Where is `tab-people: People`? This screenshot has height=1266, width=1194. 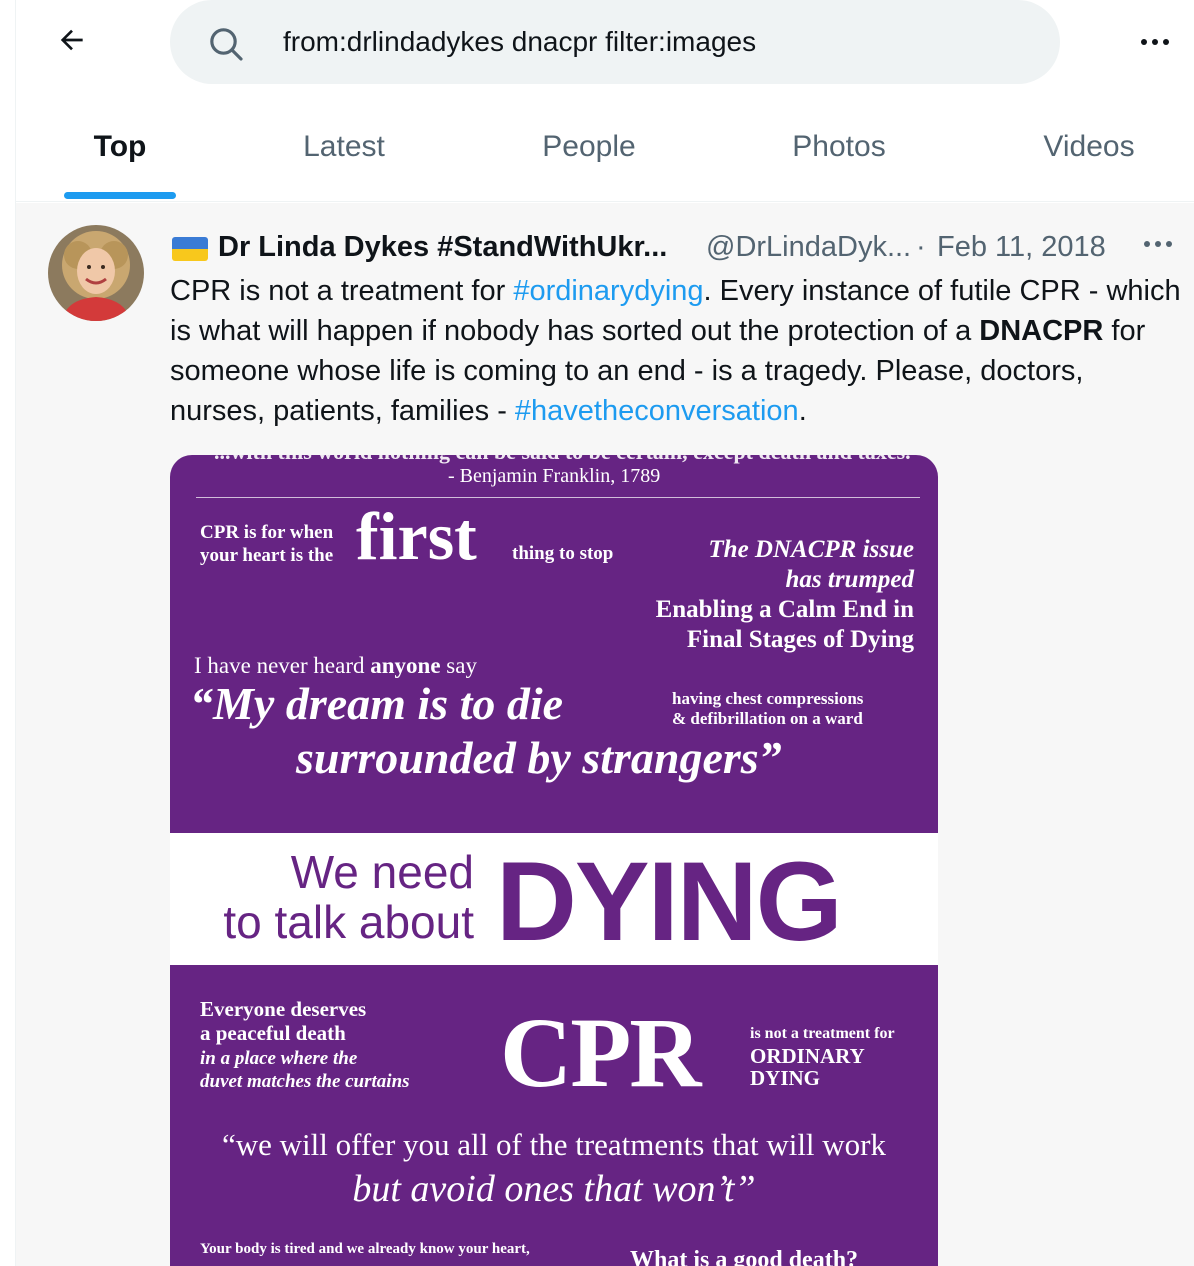 tab-people: People is located at coordinates (589, 147).